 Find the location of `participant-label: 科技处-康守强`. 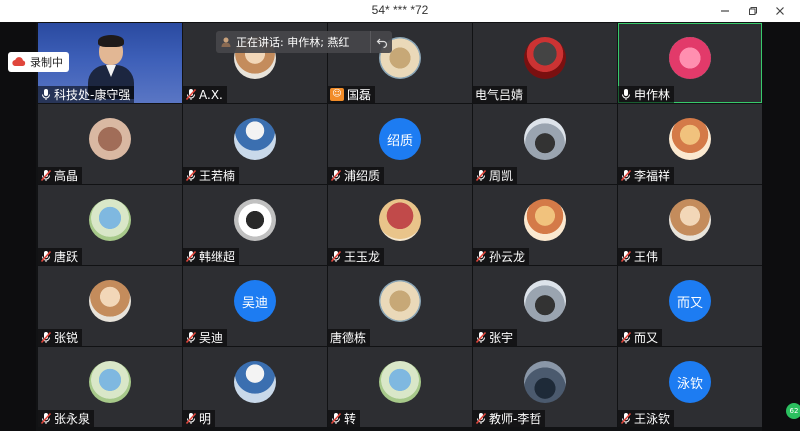

participant-label: 科技处-康守强 is located at coordinates (86, 94).